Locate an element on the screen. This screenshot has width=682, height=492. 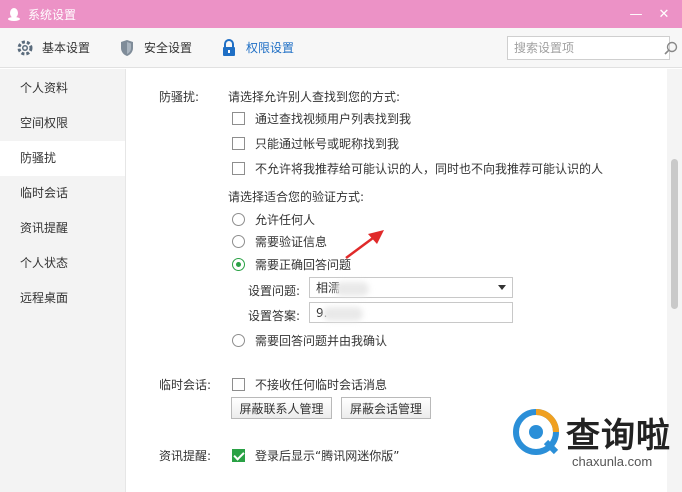
temp-session-section-label: 临时会话: is located at coordinates (185, 385).